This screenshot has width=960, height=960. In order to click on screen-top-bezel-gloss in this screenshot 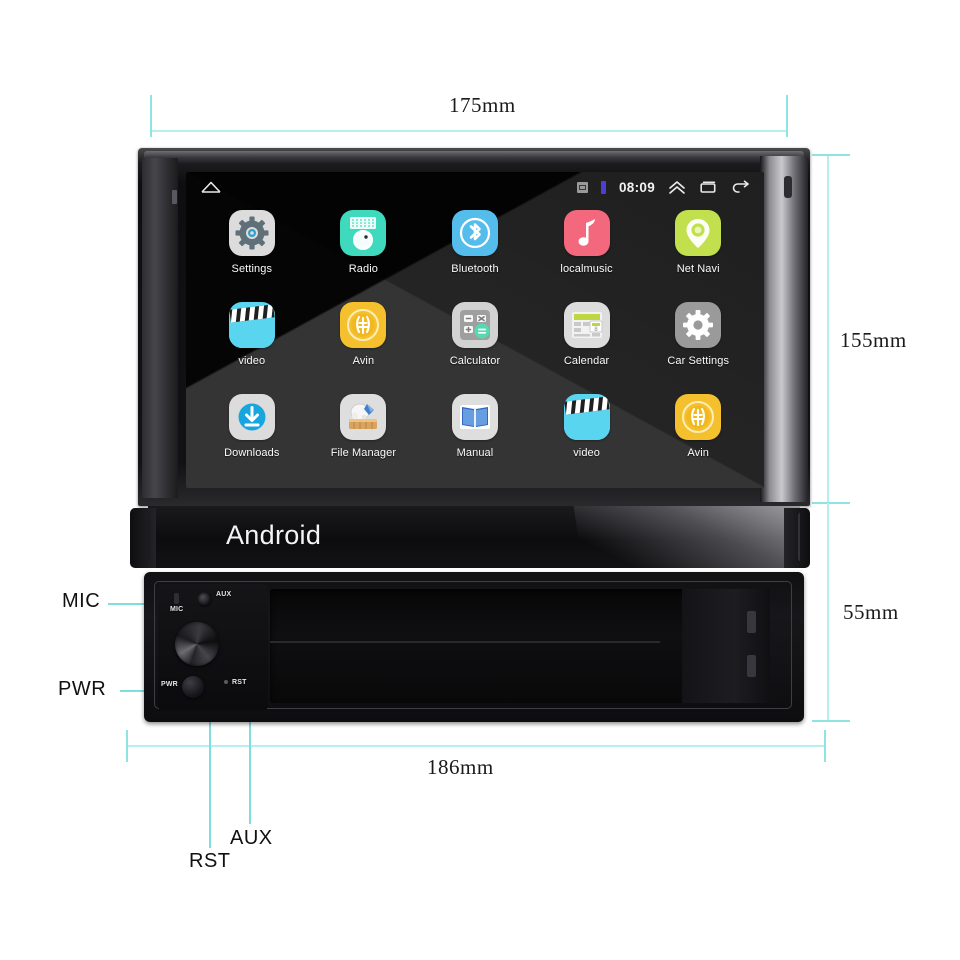, I will do `click(474, 158)`.